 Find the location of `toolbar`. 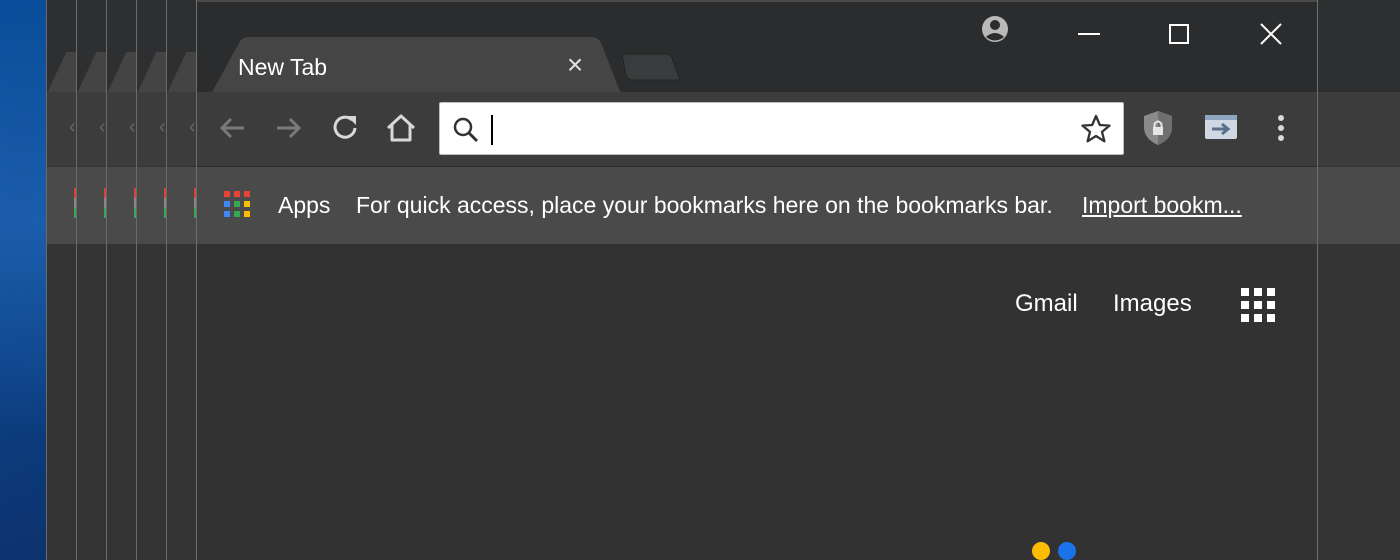

toolbar is located at coordinates (757, 129).